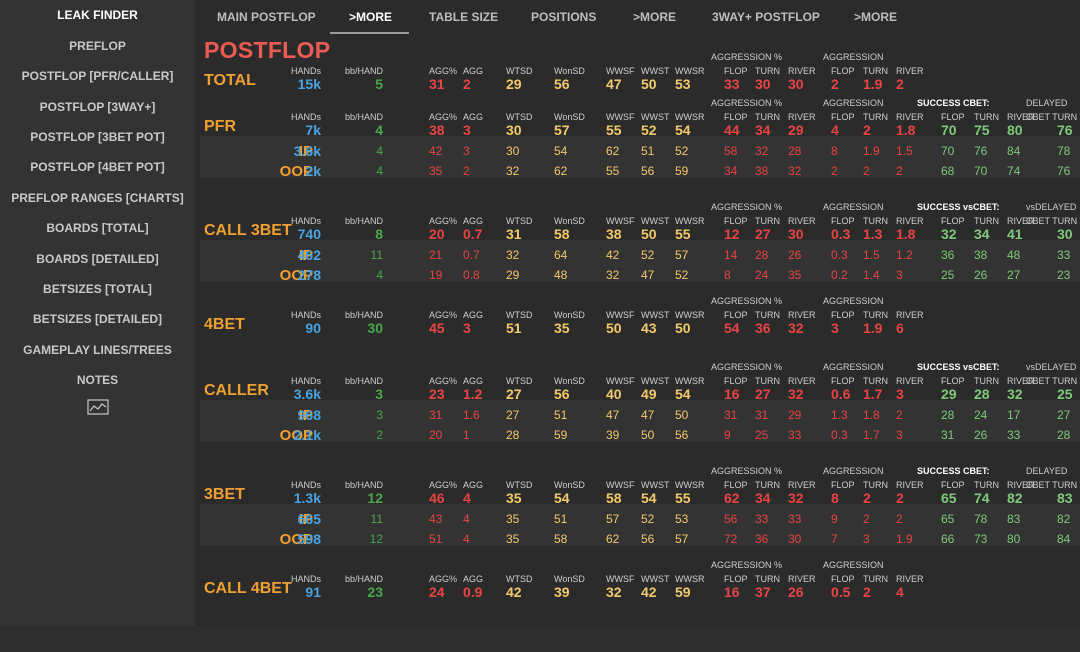 The image size is (1080, 652). What do you see at coordinates (986, 221) in the screenshot?
I see `header-succ-turn: TURN` at bounding box center [986, 221].